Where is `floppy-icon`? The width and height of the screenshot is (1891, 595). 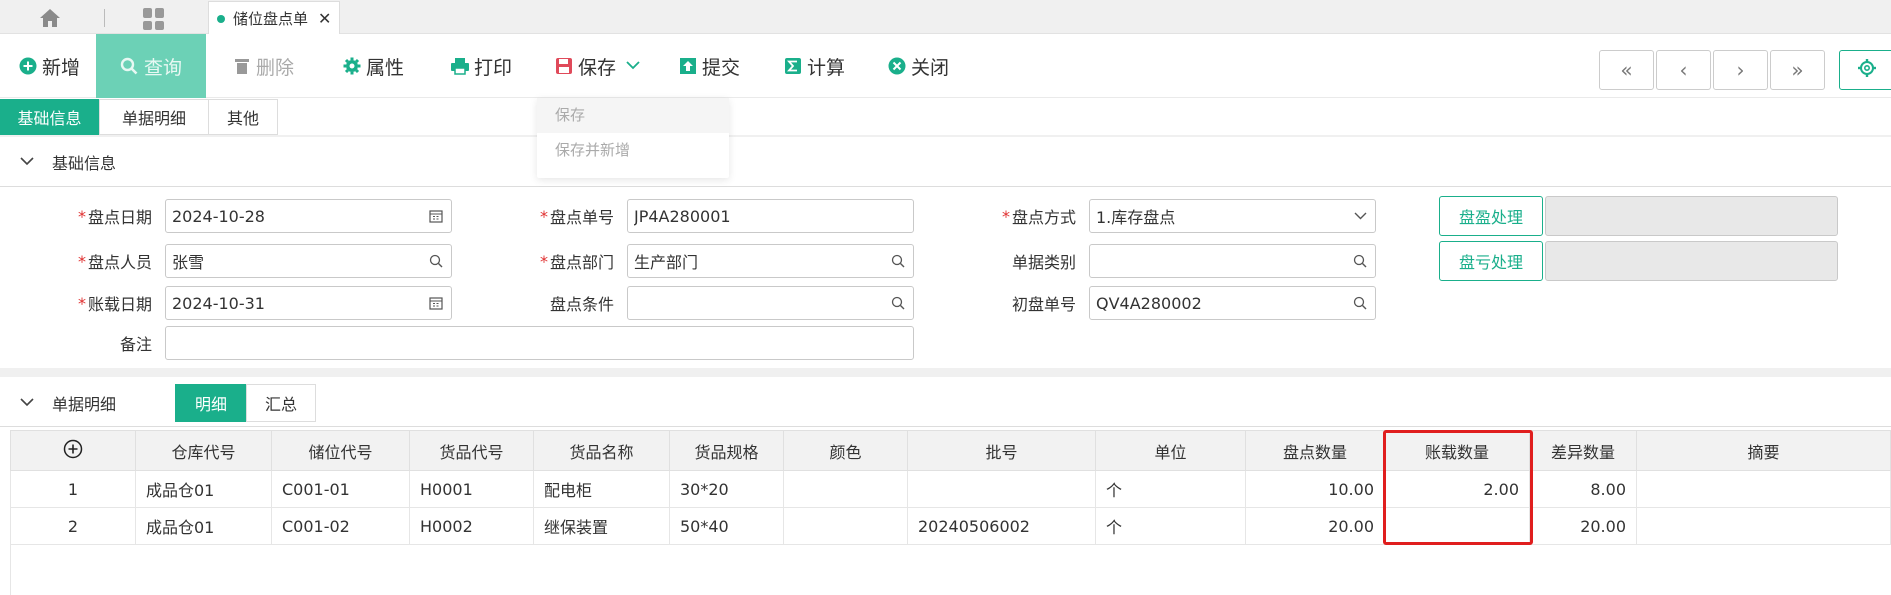 floppy-icon is located at coordinates (563, 66).